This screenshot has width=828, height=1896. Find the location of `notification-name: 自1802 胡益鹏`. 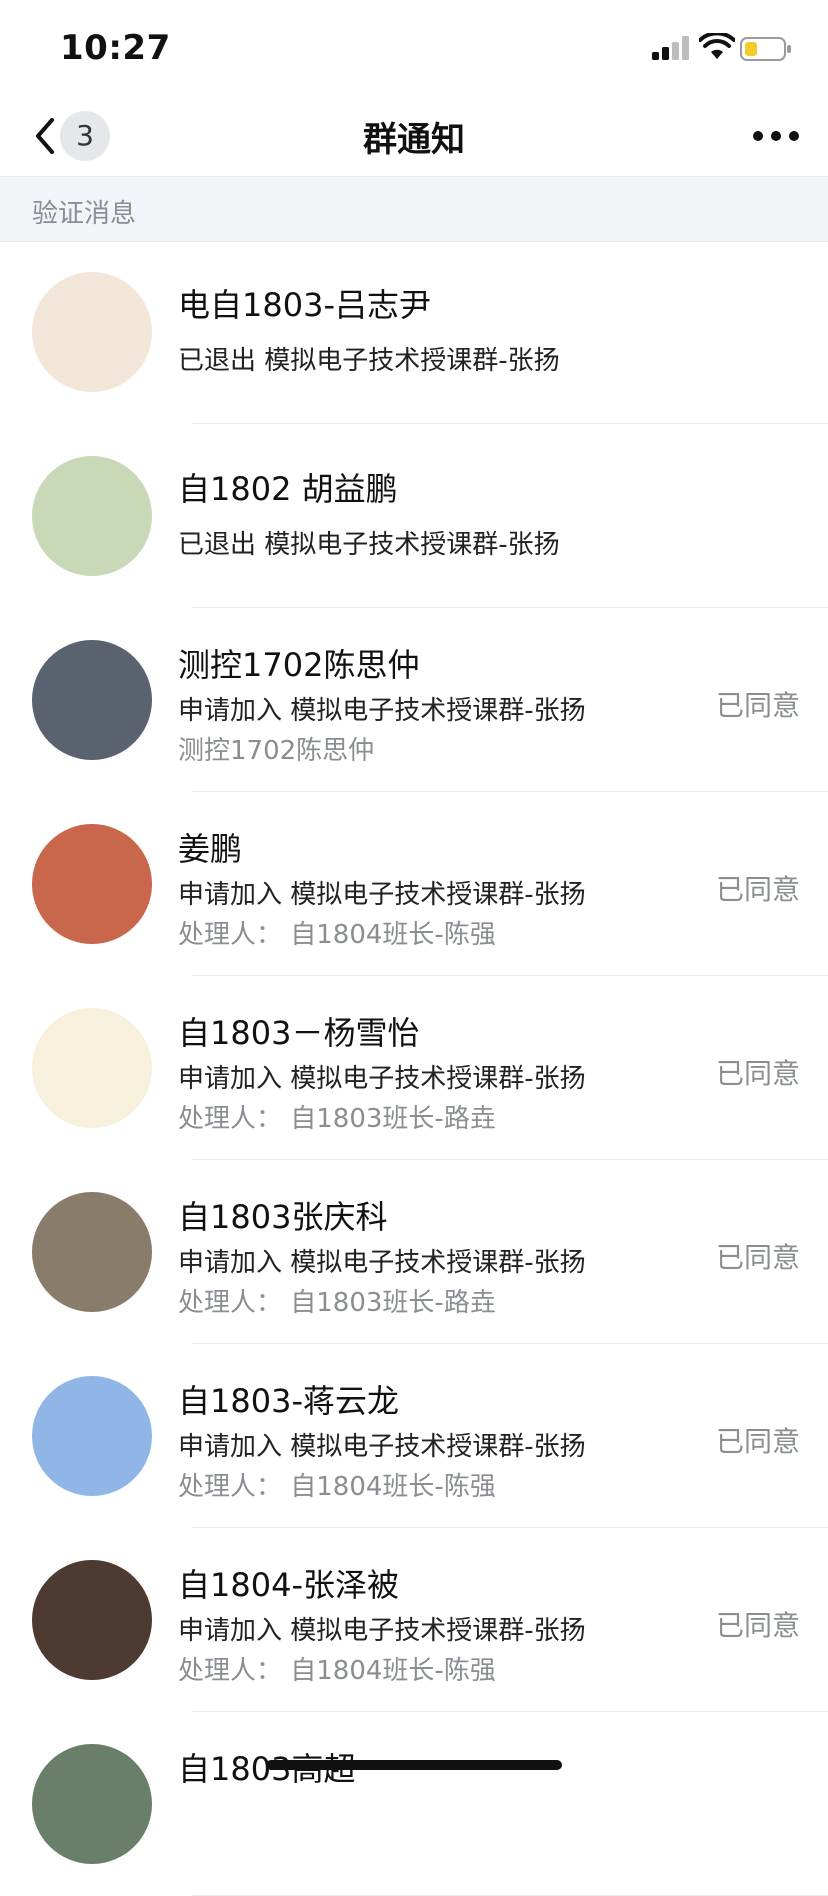

notification-name: 自1802 胡益鹏 is located at coordinates (288, 489).